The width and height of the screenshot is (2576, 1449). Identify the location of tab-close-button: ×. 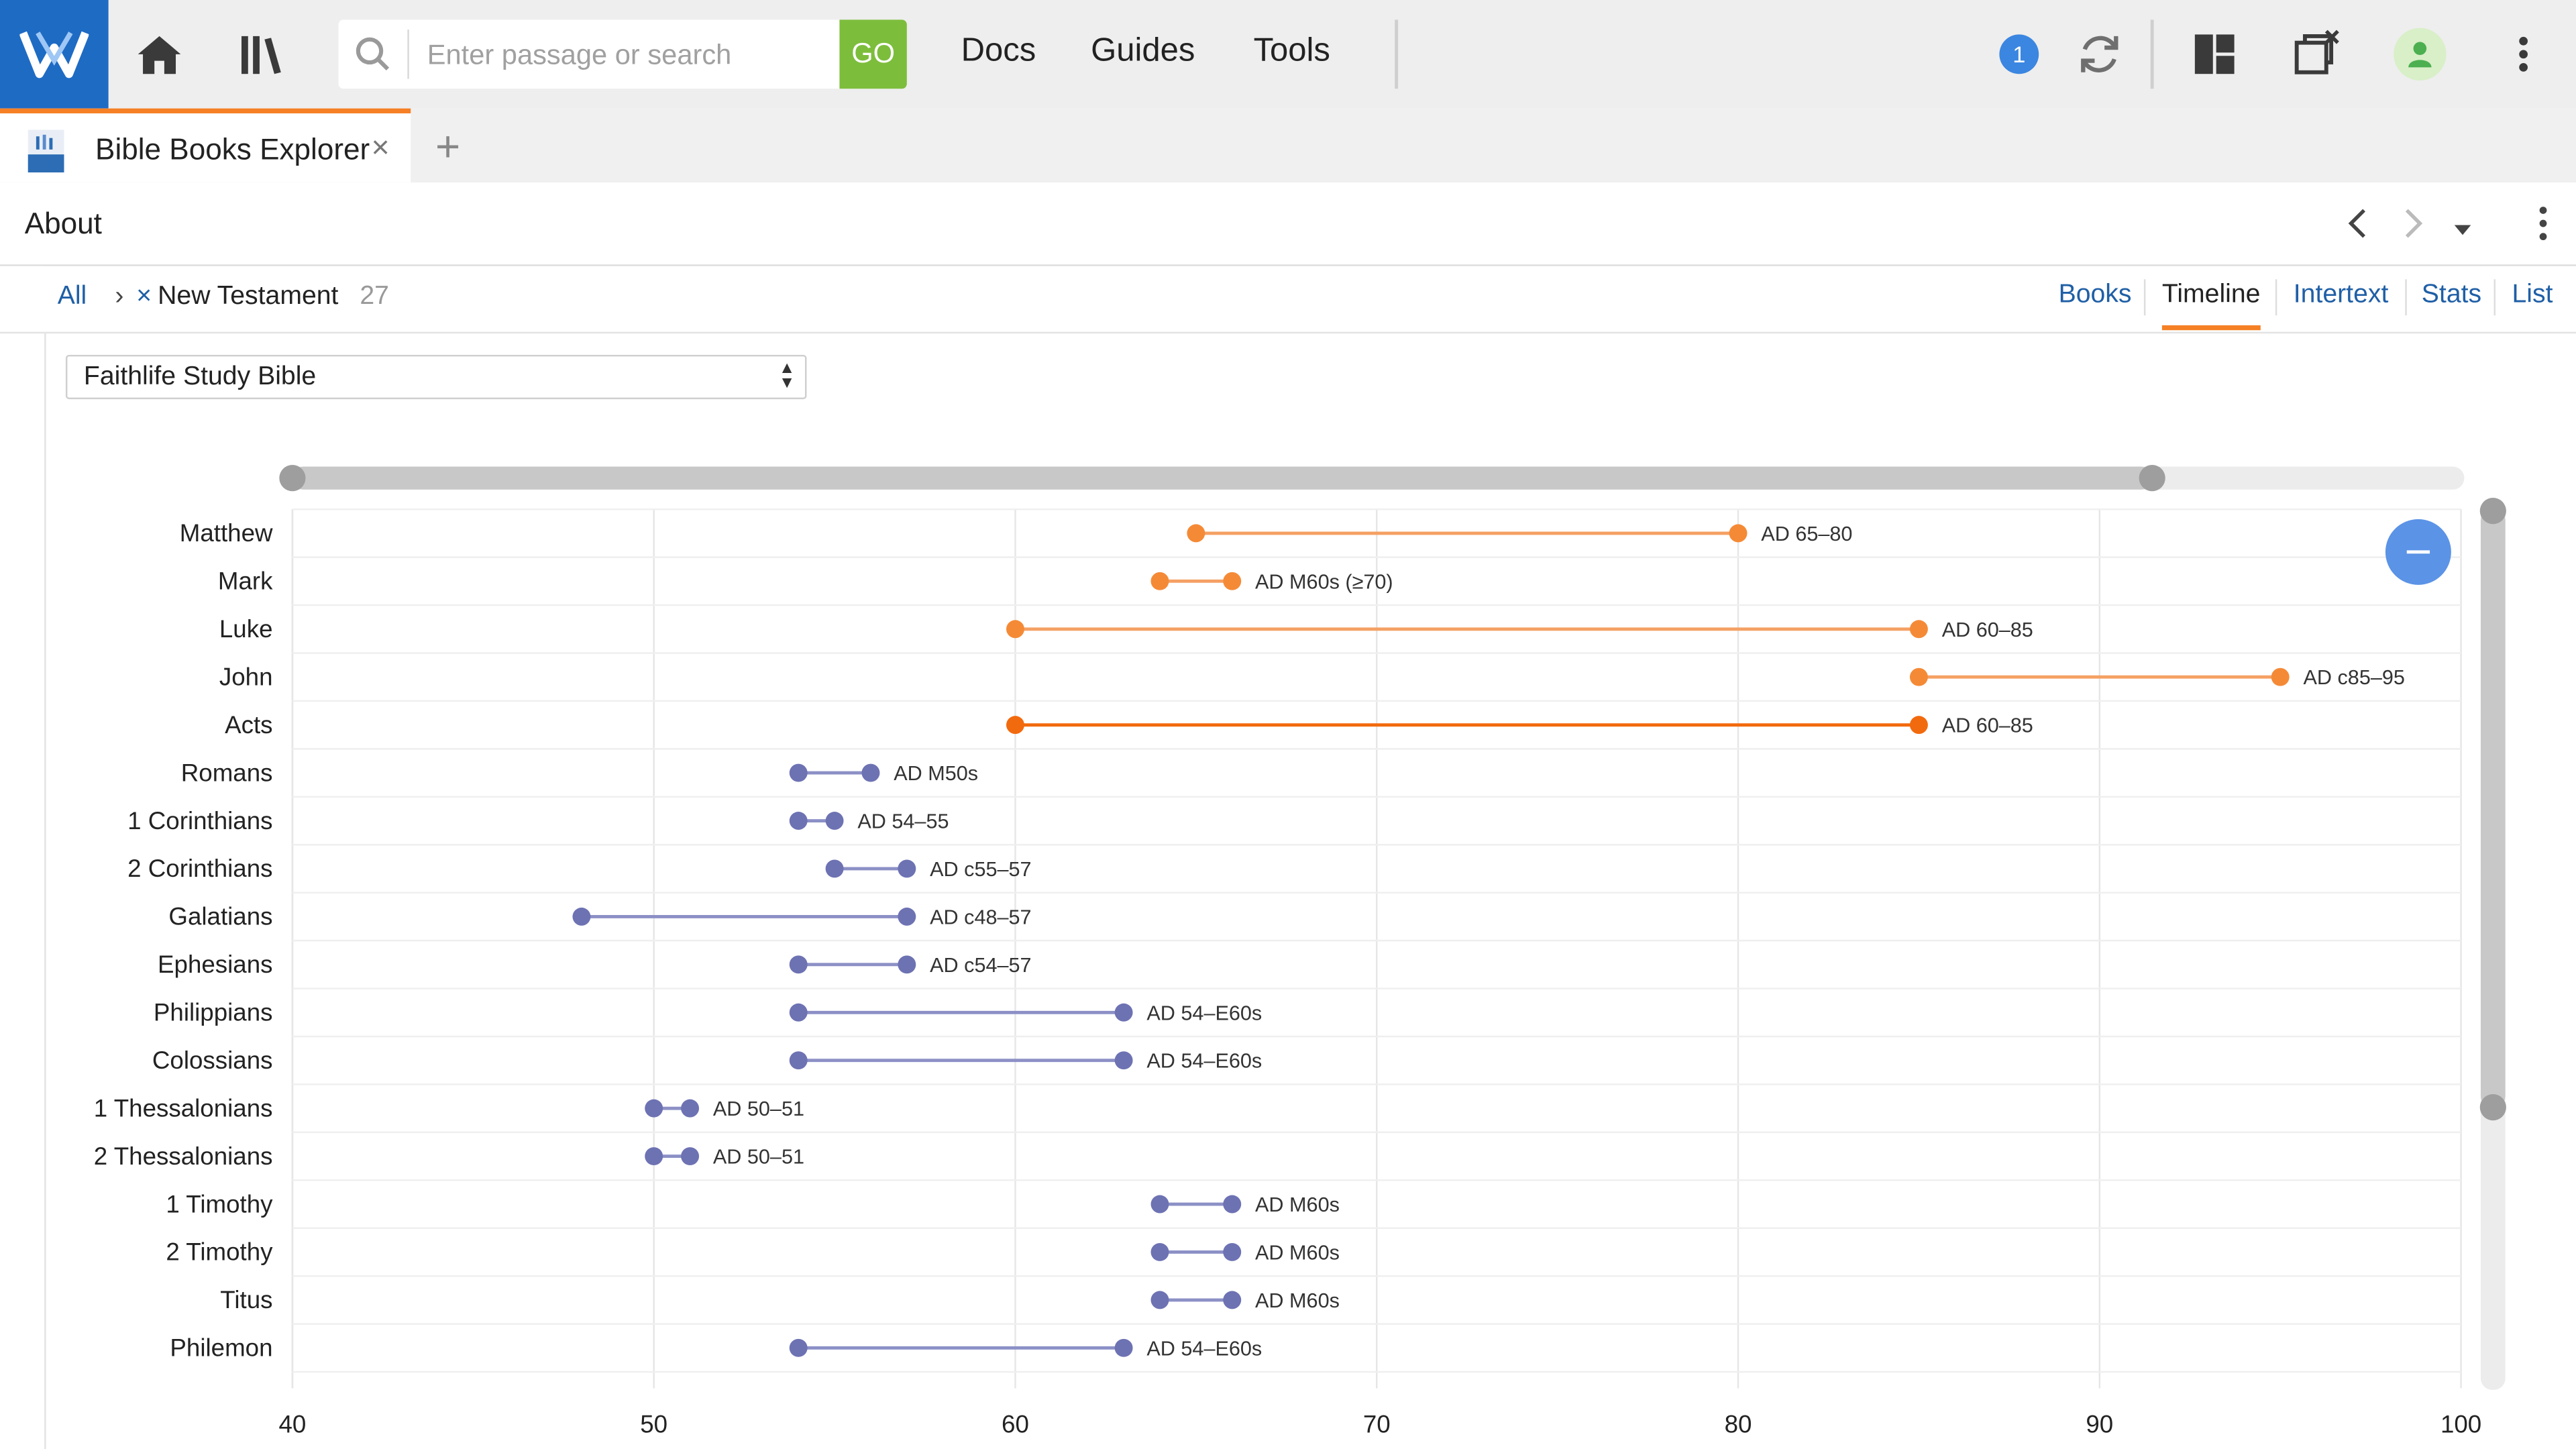
(380, 149).